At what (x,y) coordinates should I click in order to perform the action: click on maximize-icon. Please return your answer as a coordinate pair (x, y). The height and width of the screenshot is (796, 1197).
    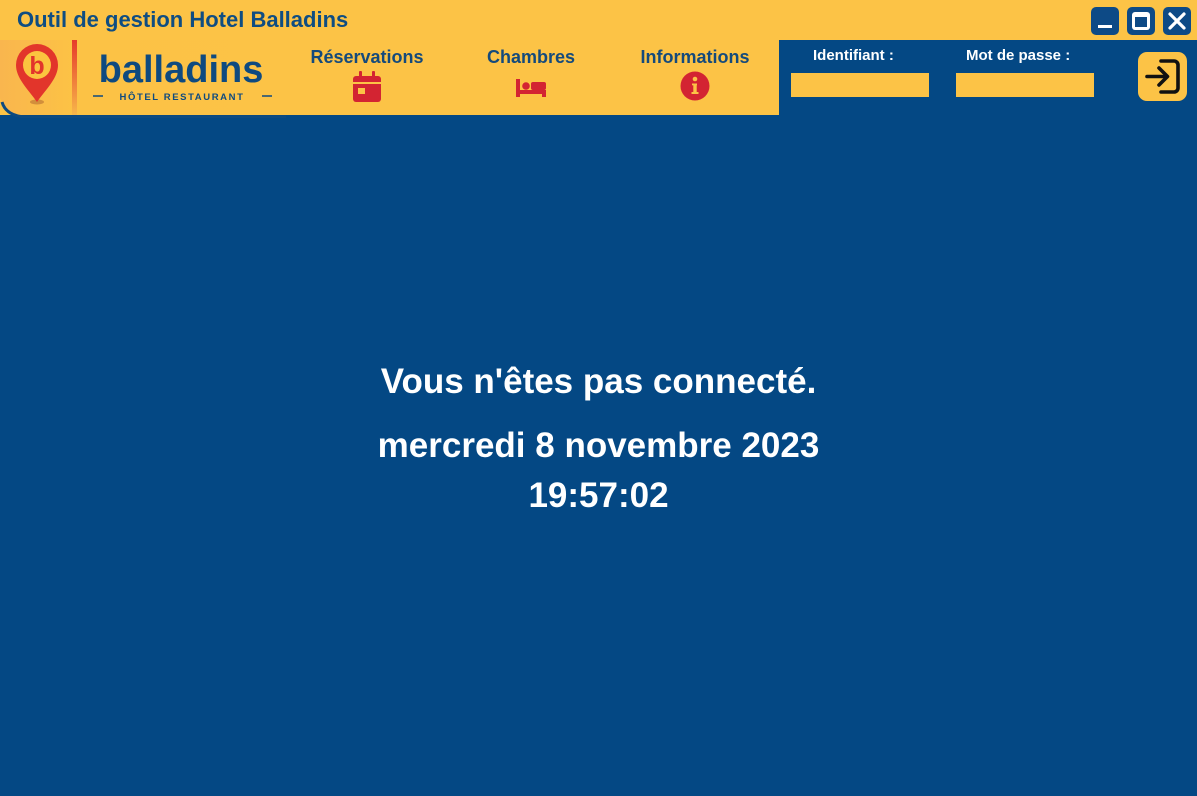
    Looking at the image, I should click on (1141, 21).